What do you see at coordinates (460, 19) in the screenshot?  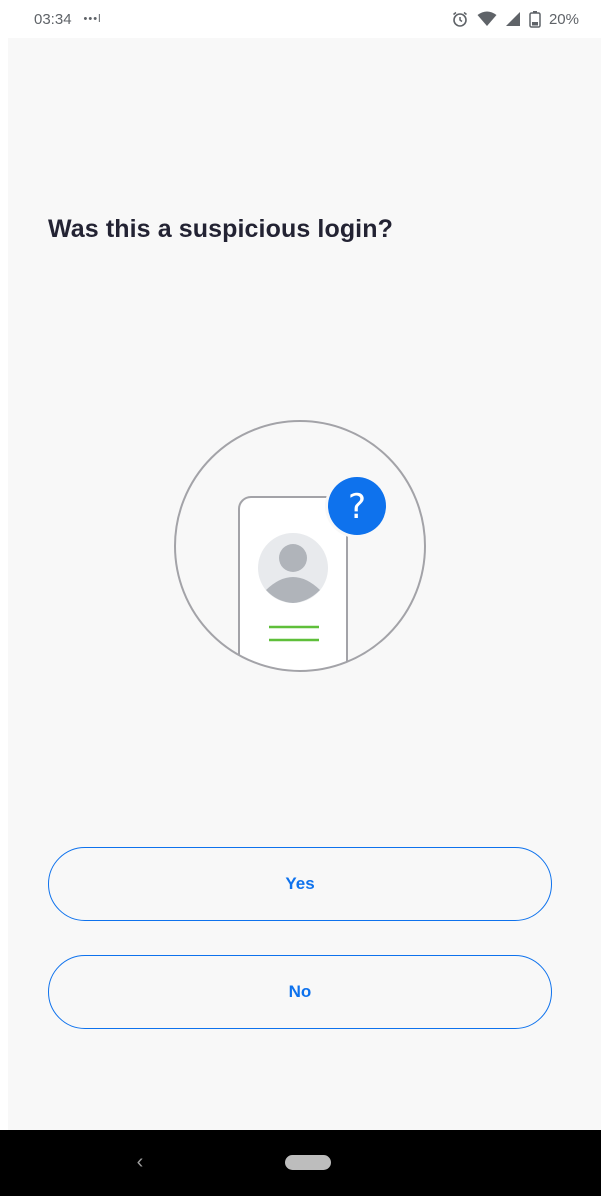 I see `alarm-icon` at bounding box center [460, 19].